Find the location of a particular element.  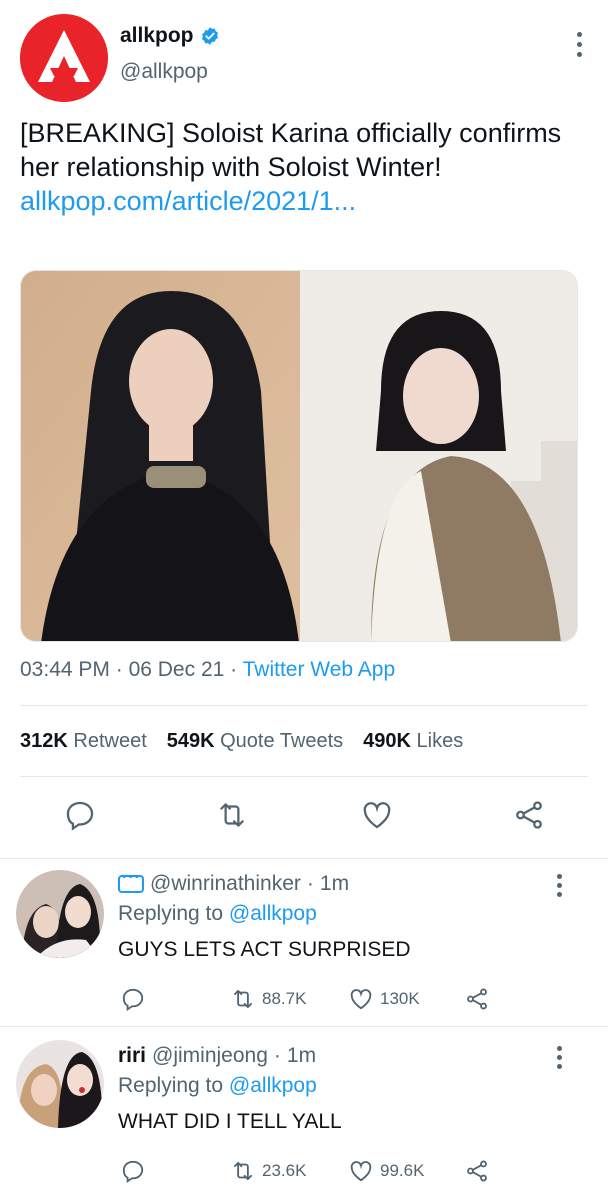

retweet-button: 88.7K is located at coordinates (268, 999).